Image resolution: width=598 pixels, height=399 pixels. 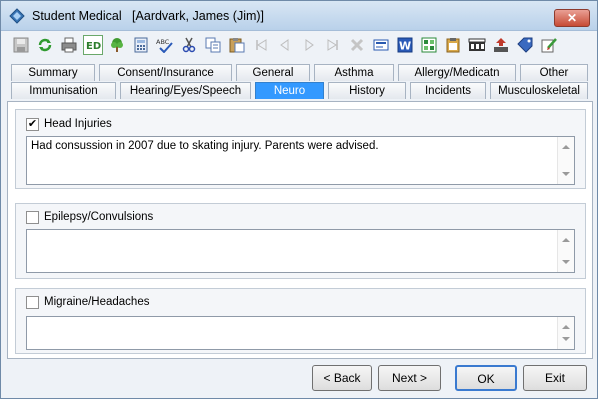 What do you see at coordinates (148, 16) in the screenshot?
I see `window-title: Student Medical [Aardvark, James (Jim)]` at bounding box center [148, 16].